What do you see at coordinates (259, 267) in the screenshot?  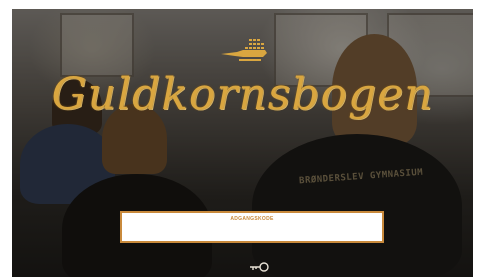 I see `key-icon` at bounding box center [259, 267].